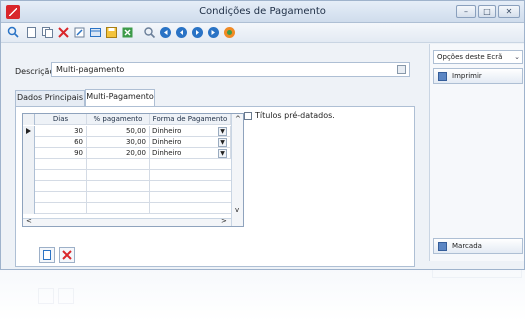 The image size is (525, 321). I want to click on titulos-checkbox, so click(248, 115).